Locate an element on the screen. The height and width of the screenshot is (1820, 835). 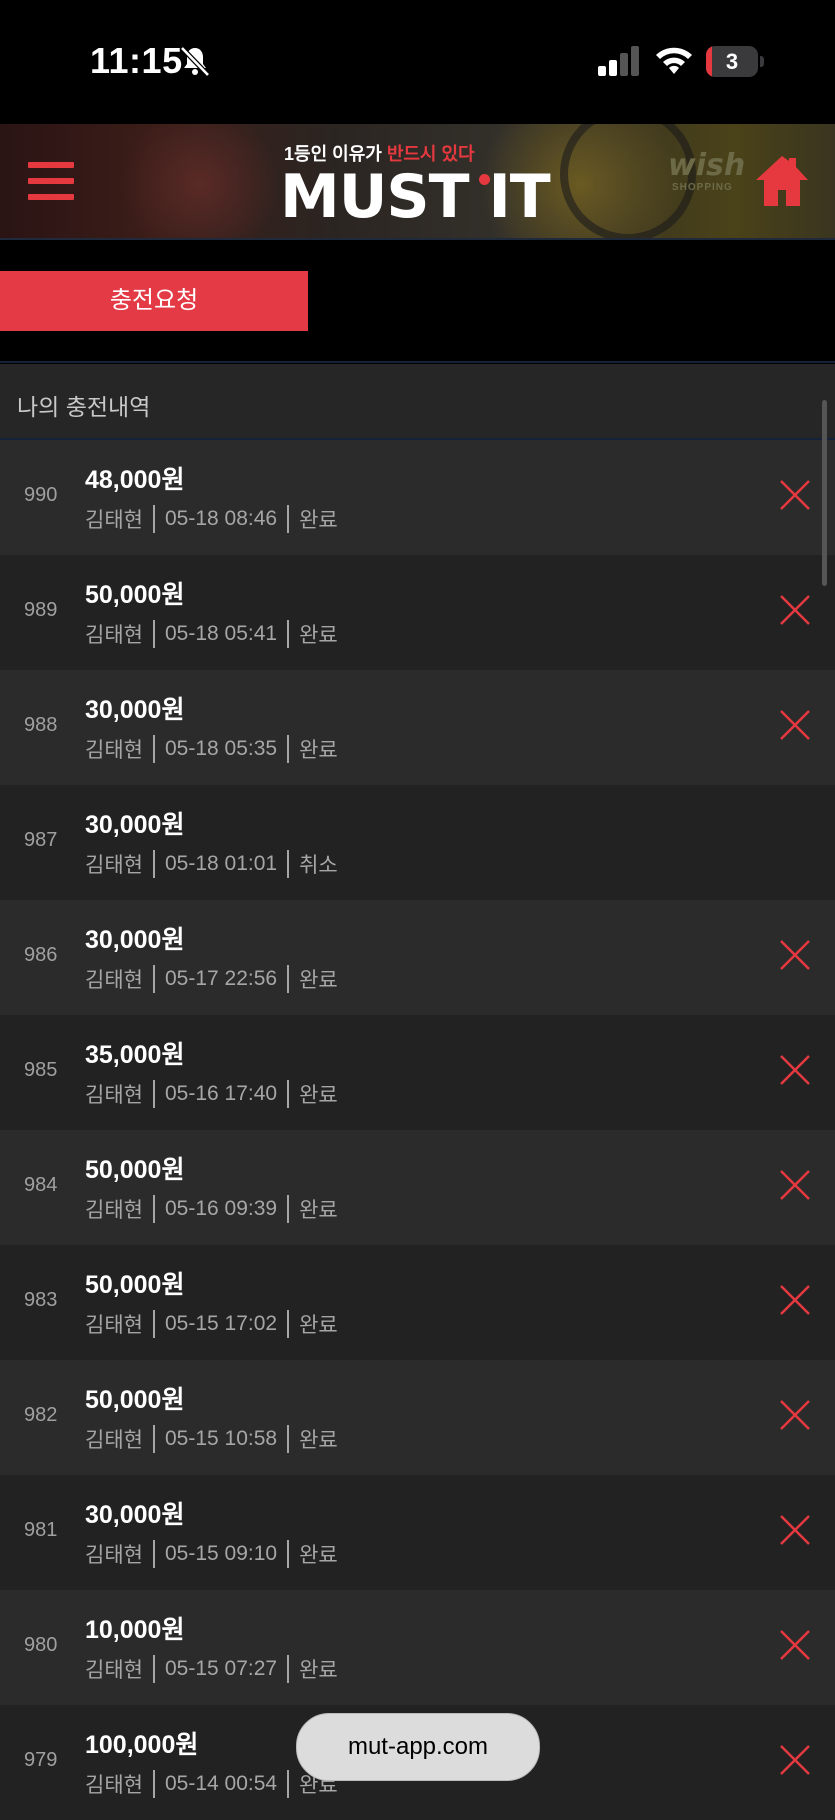
row-meta: 김태현 05-15 17:02 완료 is located at coordinates (211, 1324).